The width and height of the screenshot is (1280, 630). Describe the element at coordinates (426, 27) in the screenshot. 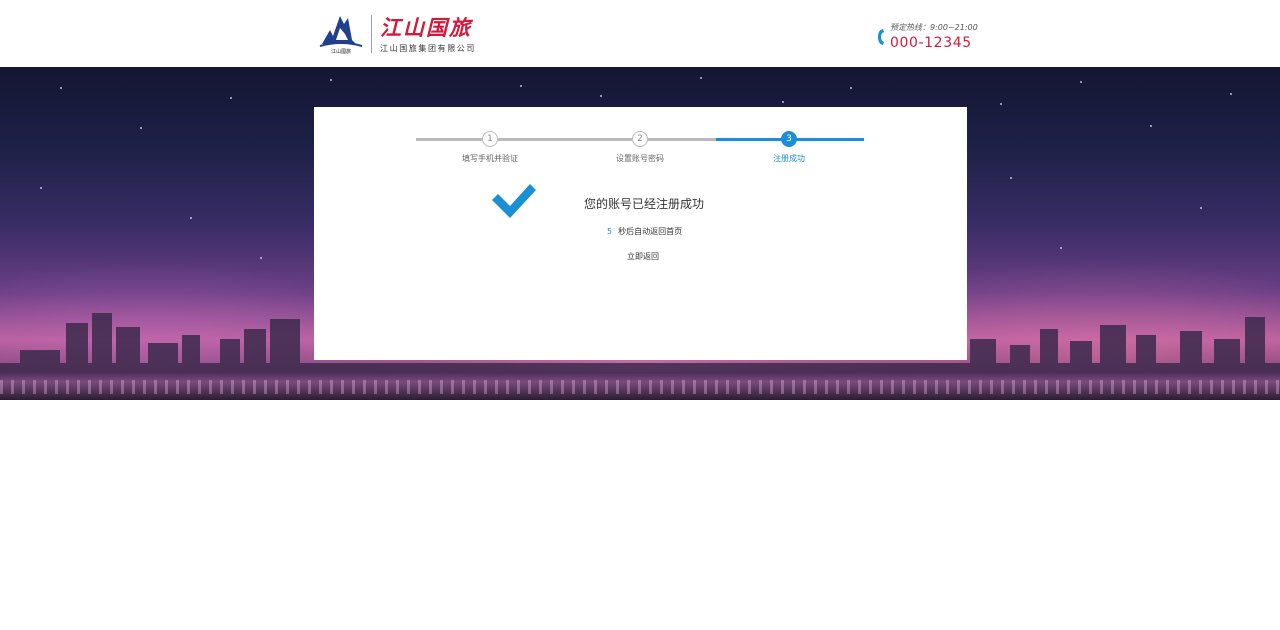

I see `brand-name: 江山国旅` at that location.